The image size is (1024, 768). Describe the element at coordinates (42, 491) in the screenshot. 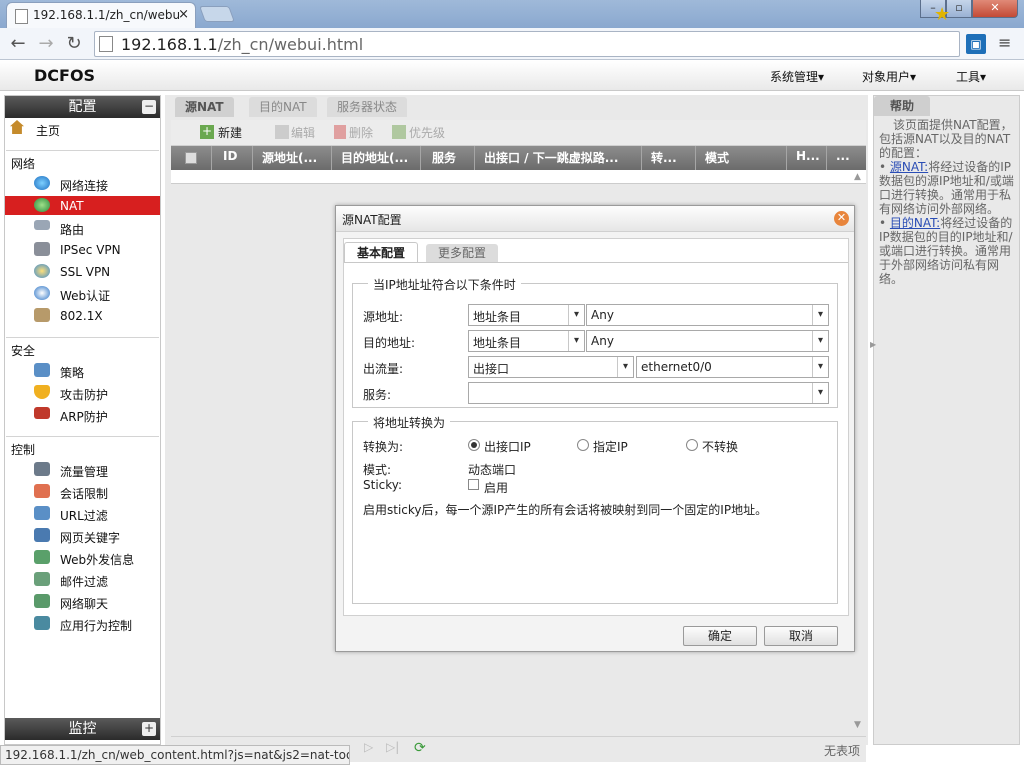

I see `session-limit-icon` at that location.